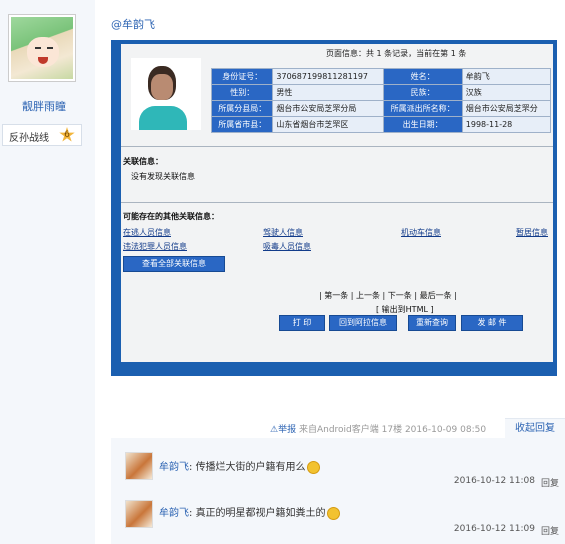  What do you see at coordinates (388, 295) in the screenshot?
I see `photo-pager: | 第一条 | 上一条 | 下一条 | 最后一条 |` at bounding box center [388, 295].